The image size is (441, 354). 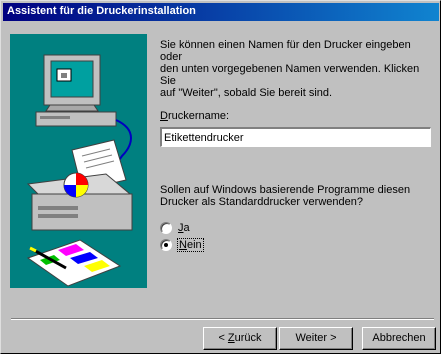 I want to click on next-button-label: Weiter >, so click(x=316, y=338).